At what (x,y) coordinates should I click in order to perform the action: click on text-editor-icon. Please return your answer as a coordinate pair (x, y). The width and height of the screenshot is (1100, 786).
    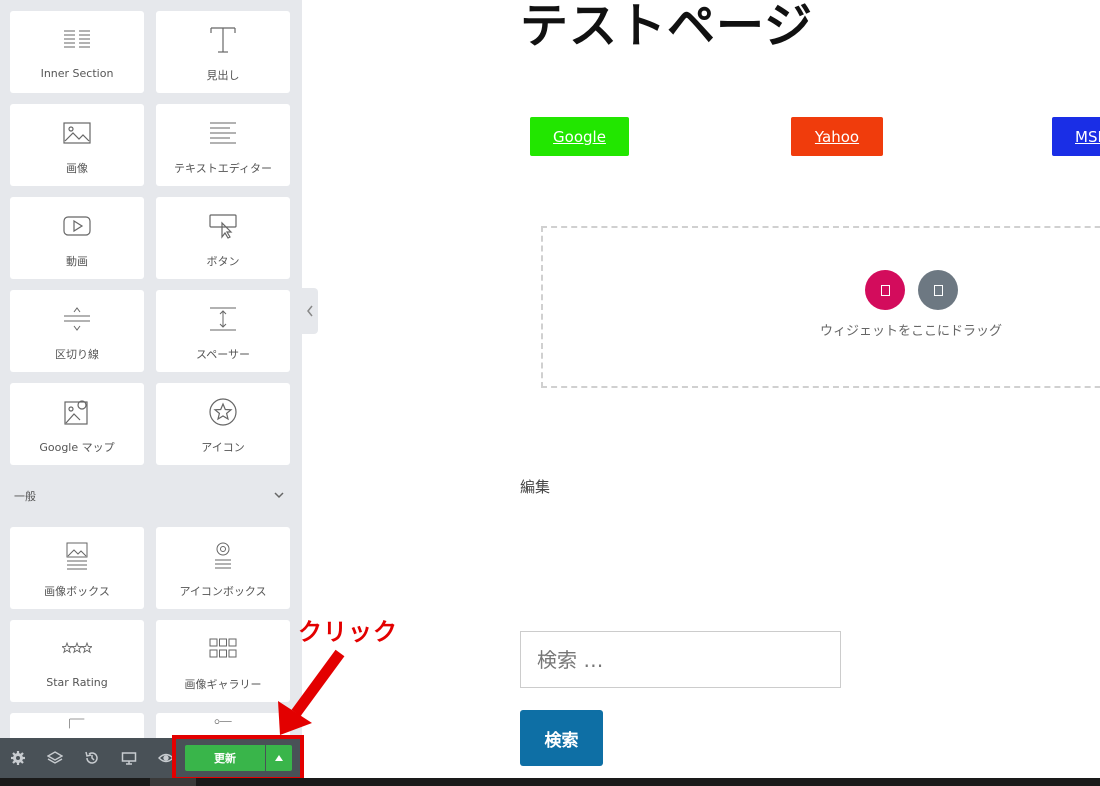
    Looking at the image, I should click on (223, 133).